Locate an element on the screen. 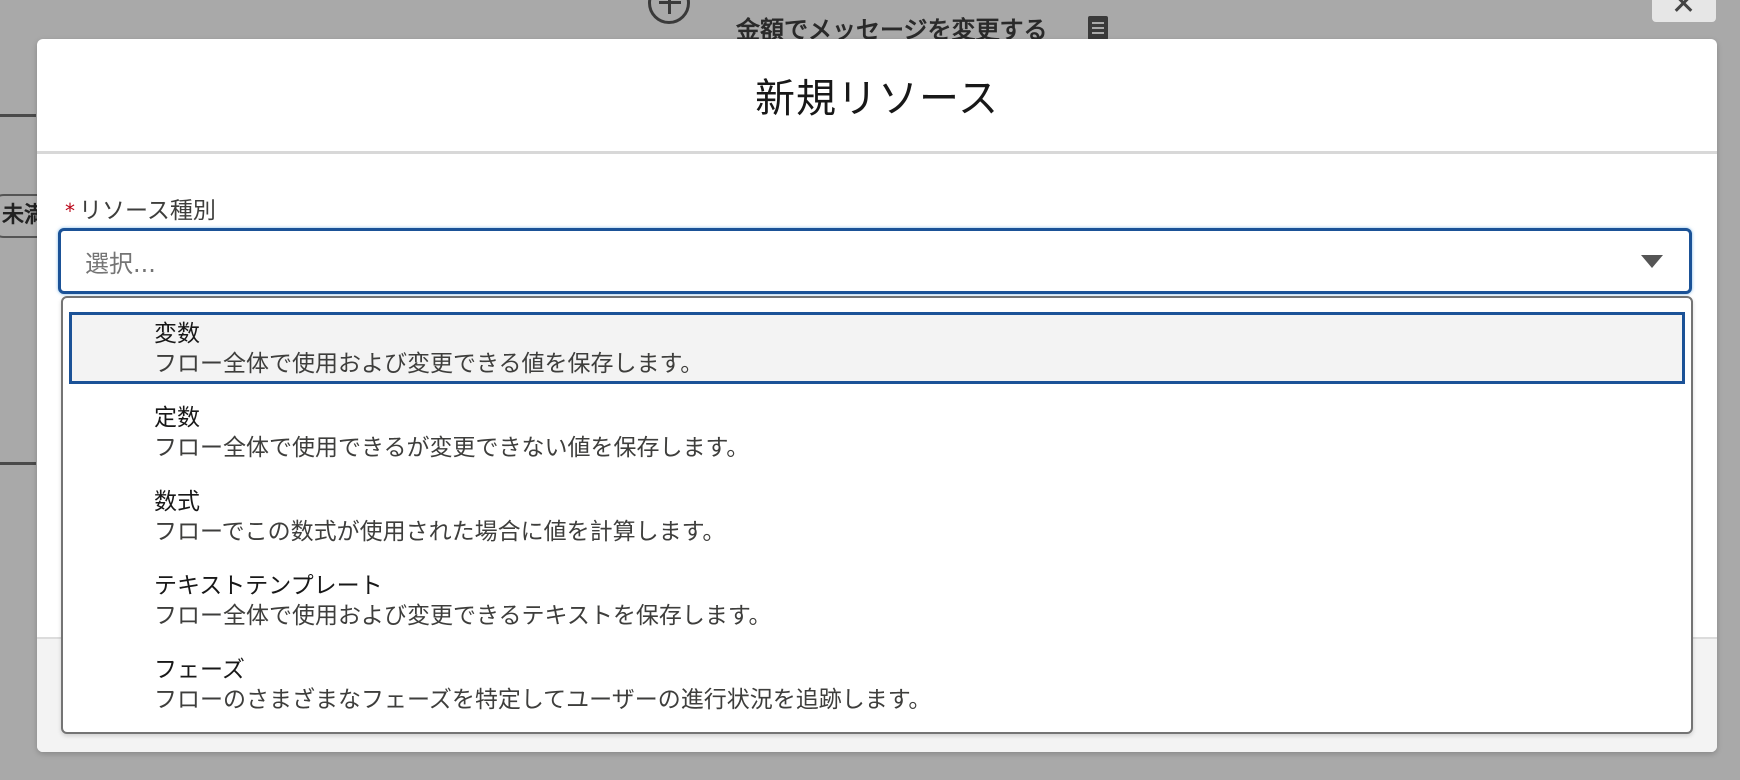 Image resolution: width=1740 pixels, height=780 pixels. chevron-down-icon is located at coordinates (1652, 261).